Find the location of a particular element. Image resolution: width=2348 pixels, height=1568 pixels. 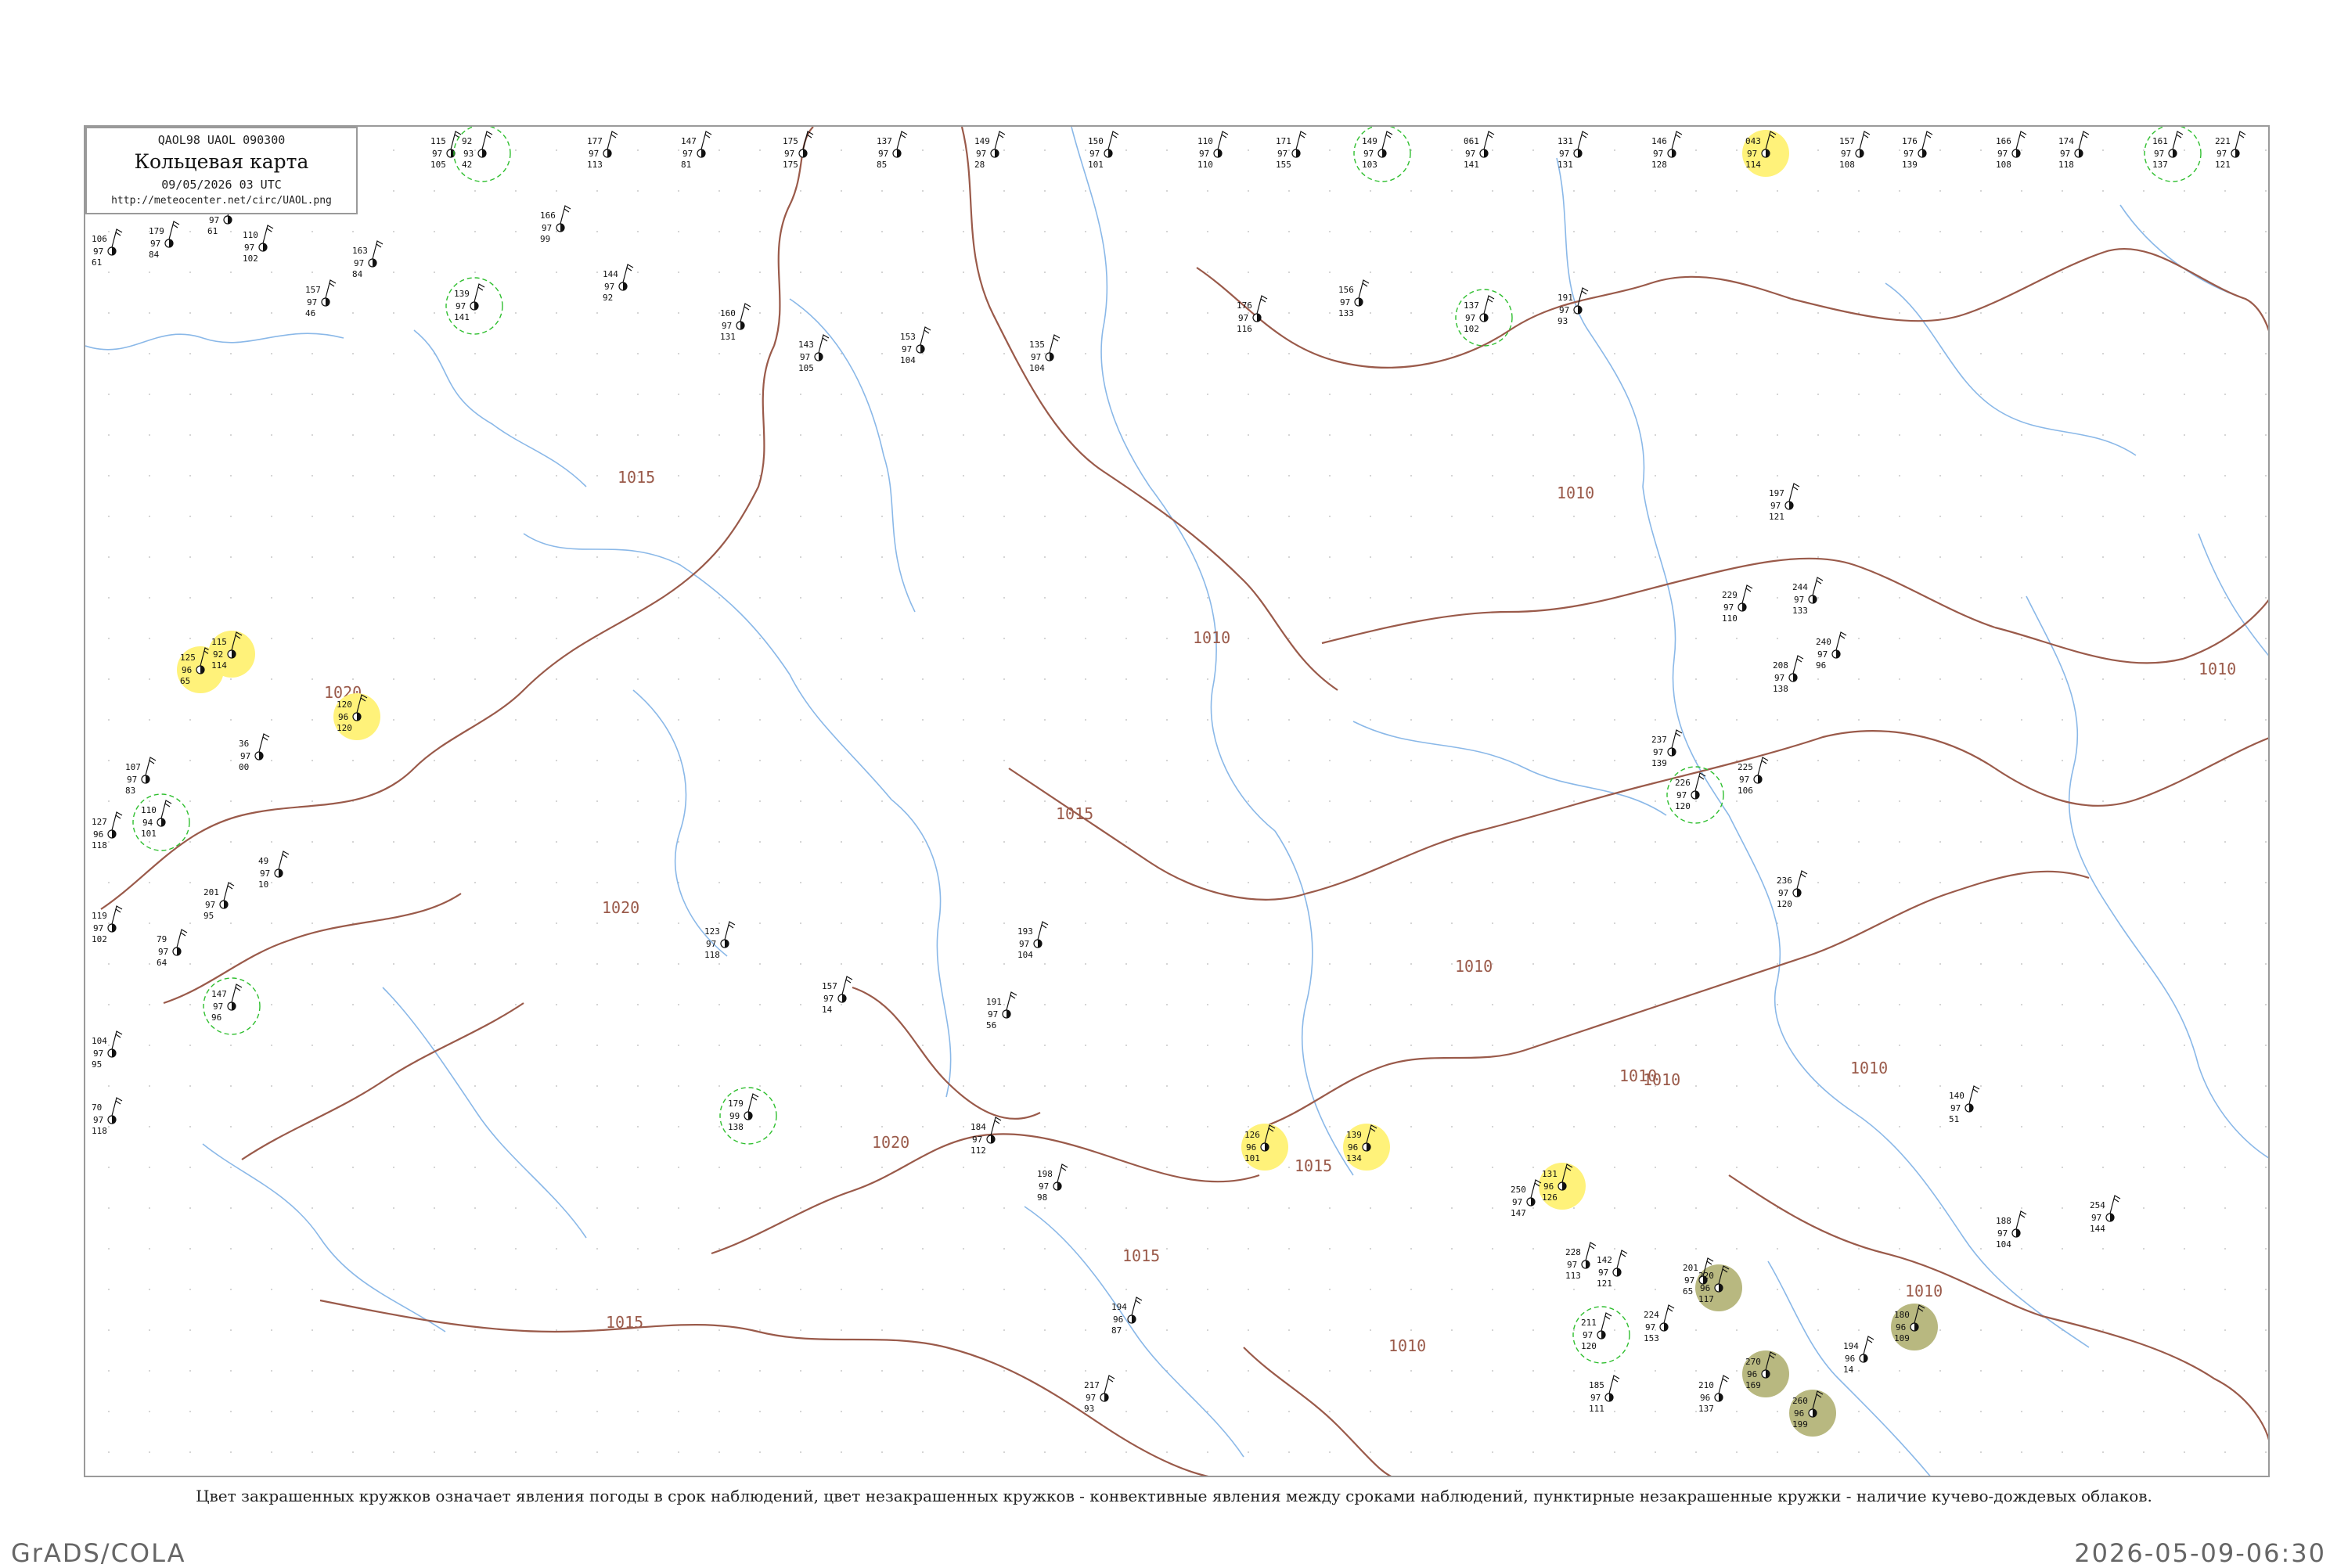

station-plot: 929342 is located at coordinates (482, 155).